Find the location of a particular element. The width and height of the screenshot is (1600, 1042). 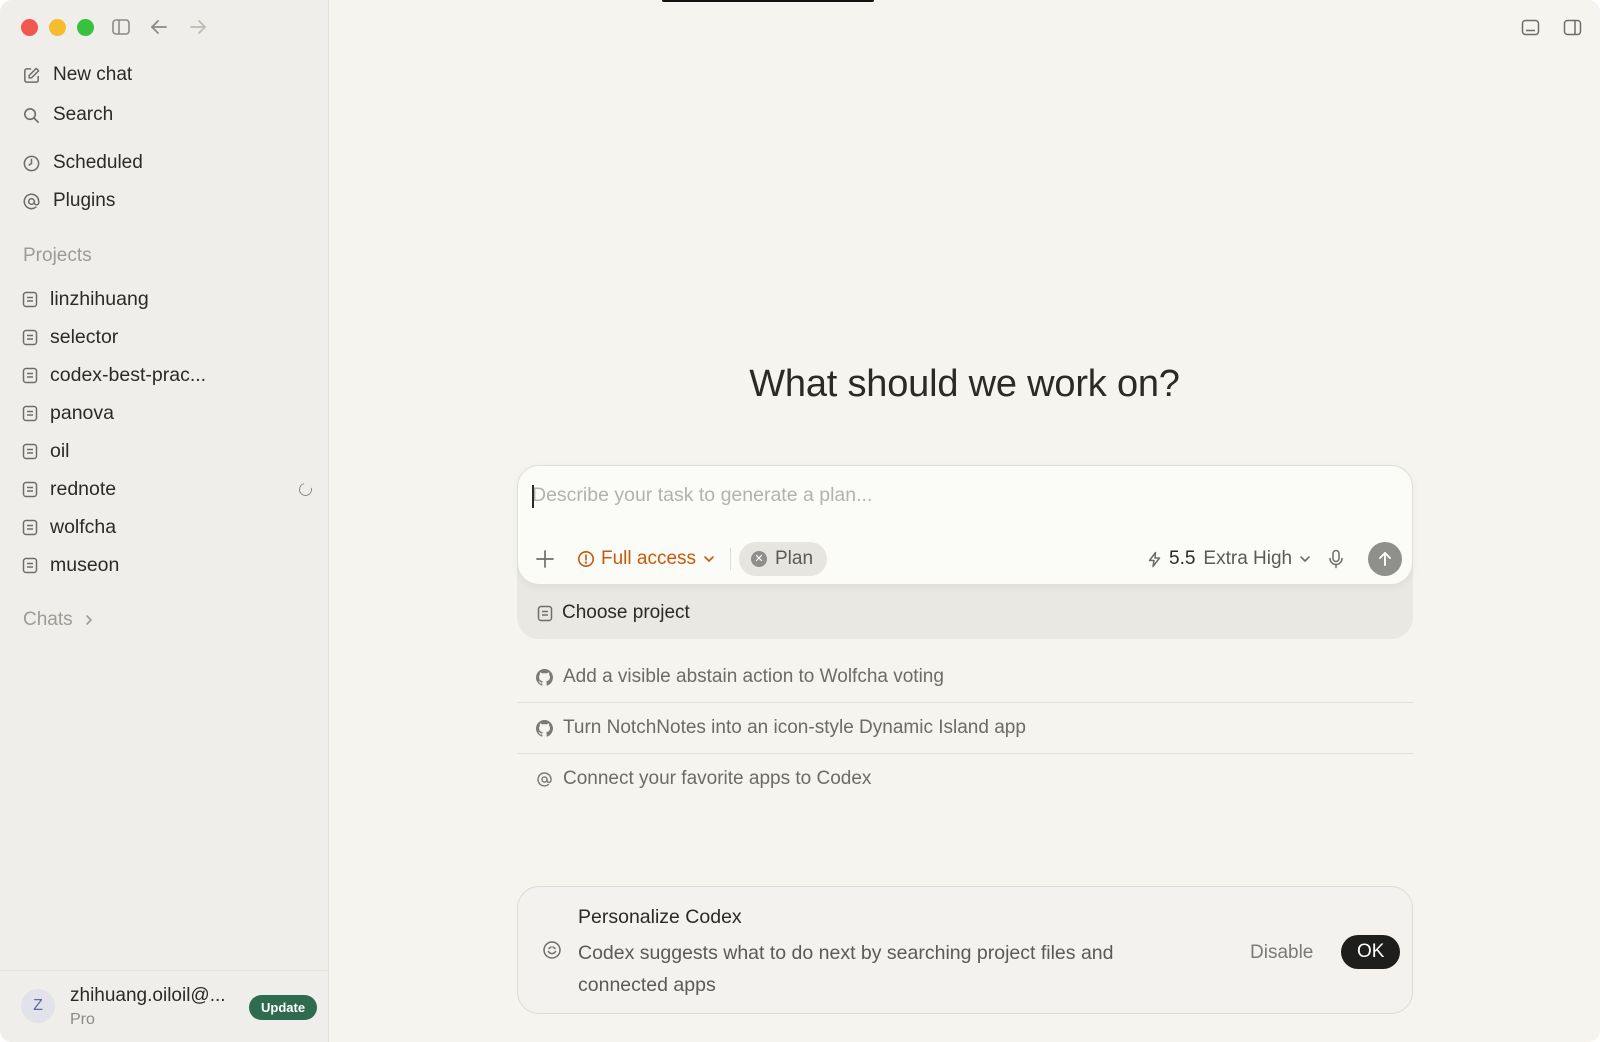

update-button: Update is located at coordinates (283, 1007).